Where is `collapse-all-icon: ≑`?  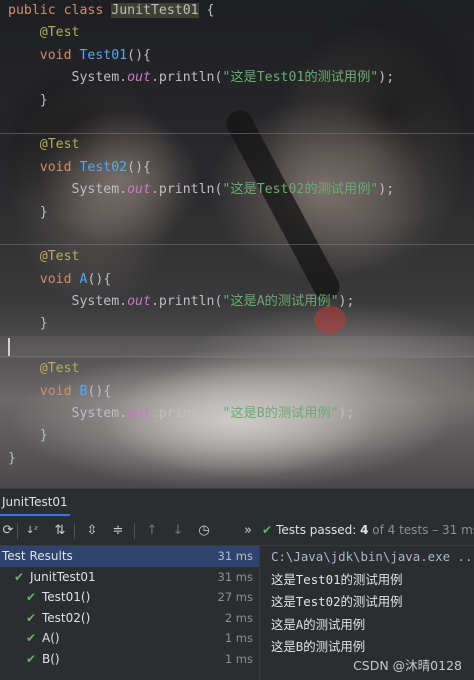 collapse-all-icon: ≑ is located at coordinates (118, 531).